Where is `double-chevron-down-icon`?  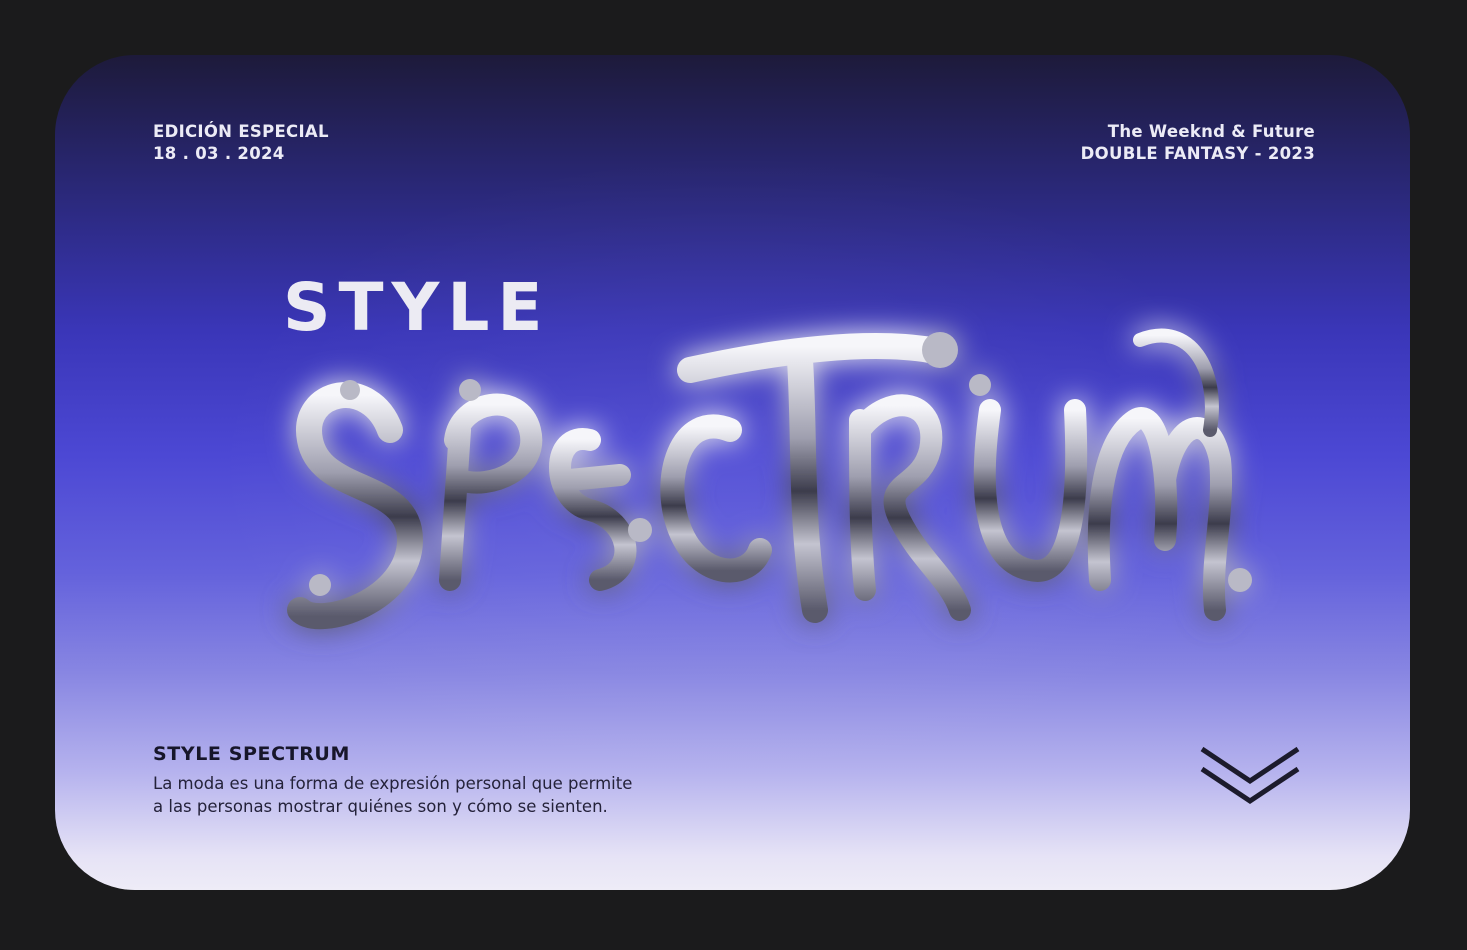
double-chevron-down-icon is located at coordinates (1250, 778).